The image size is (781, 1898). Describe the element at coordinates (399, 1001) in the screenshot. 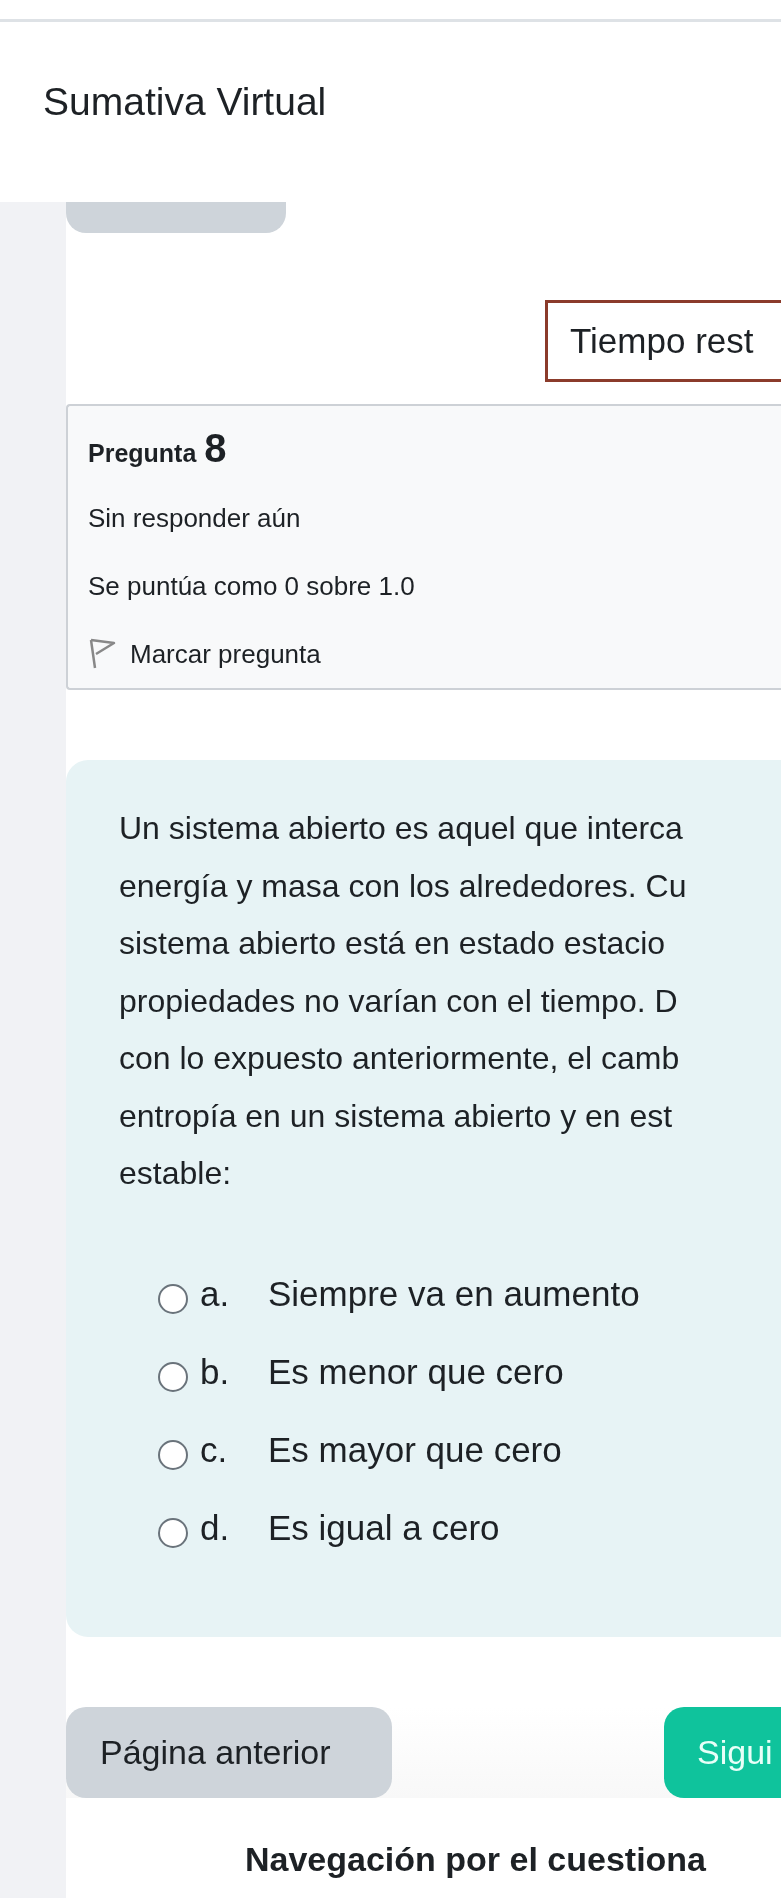

I see `question-text: propiedades no varían con el tiempo. D` at that location.